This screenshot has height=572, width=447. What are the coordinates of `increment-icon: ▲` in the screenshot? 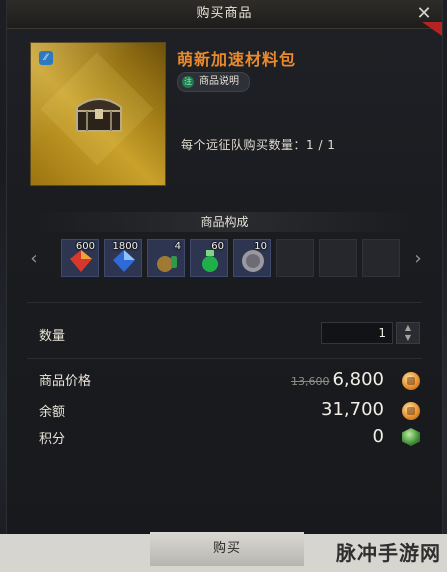 It's located at (408, 328).